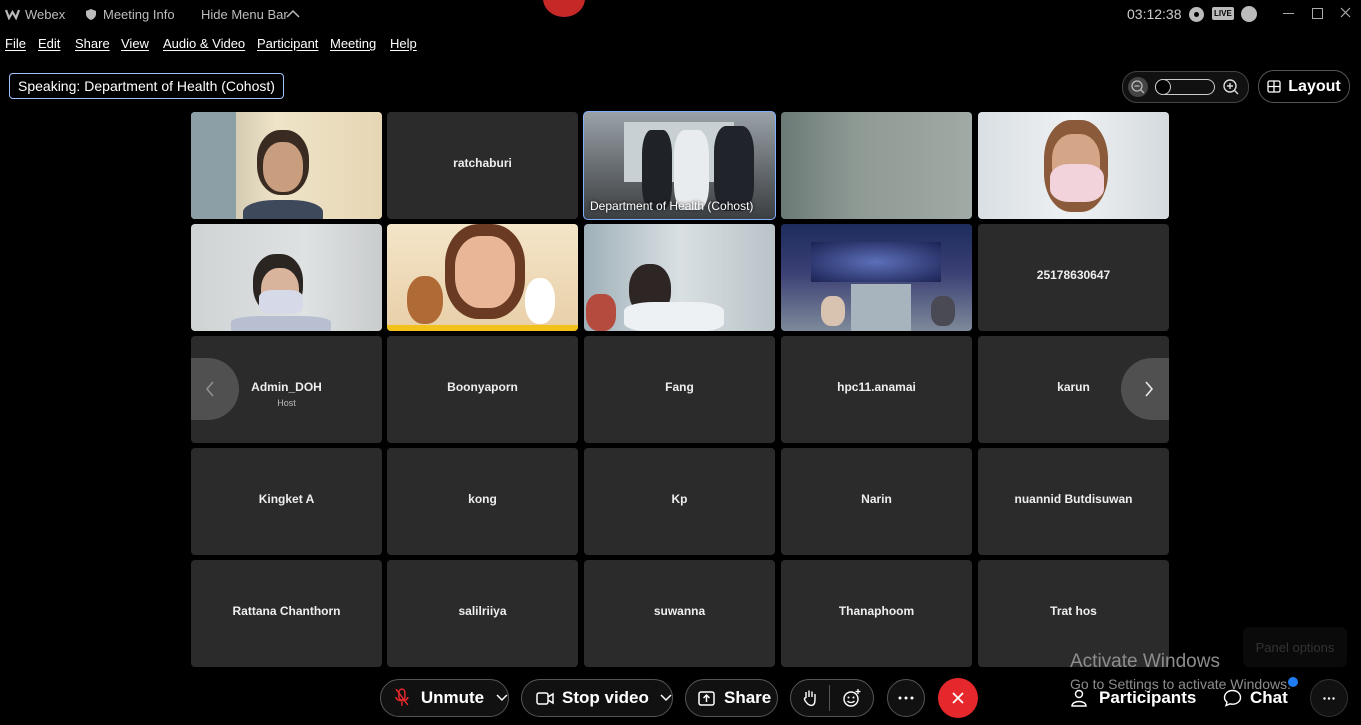 Image resolution: width=1361 pixels, height=725 pixels. Describe the element at coordinates (92, 43) in the screenshot. I see `menu-share: Share` at that location.